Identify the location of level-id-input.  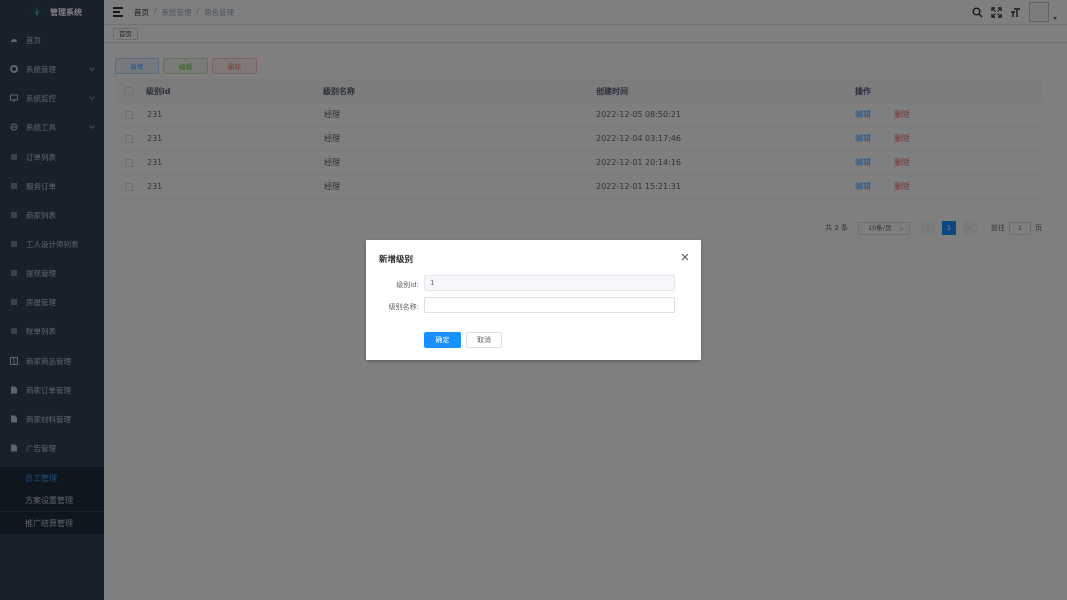
(549, 283).